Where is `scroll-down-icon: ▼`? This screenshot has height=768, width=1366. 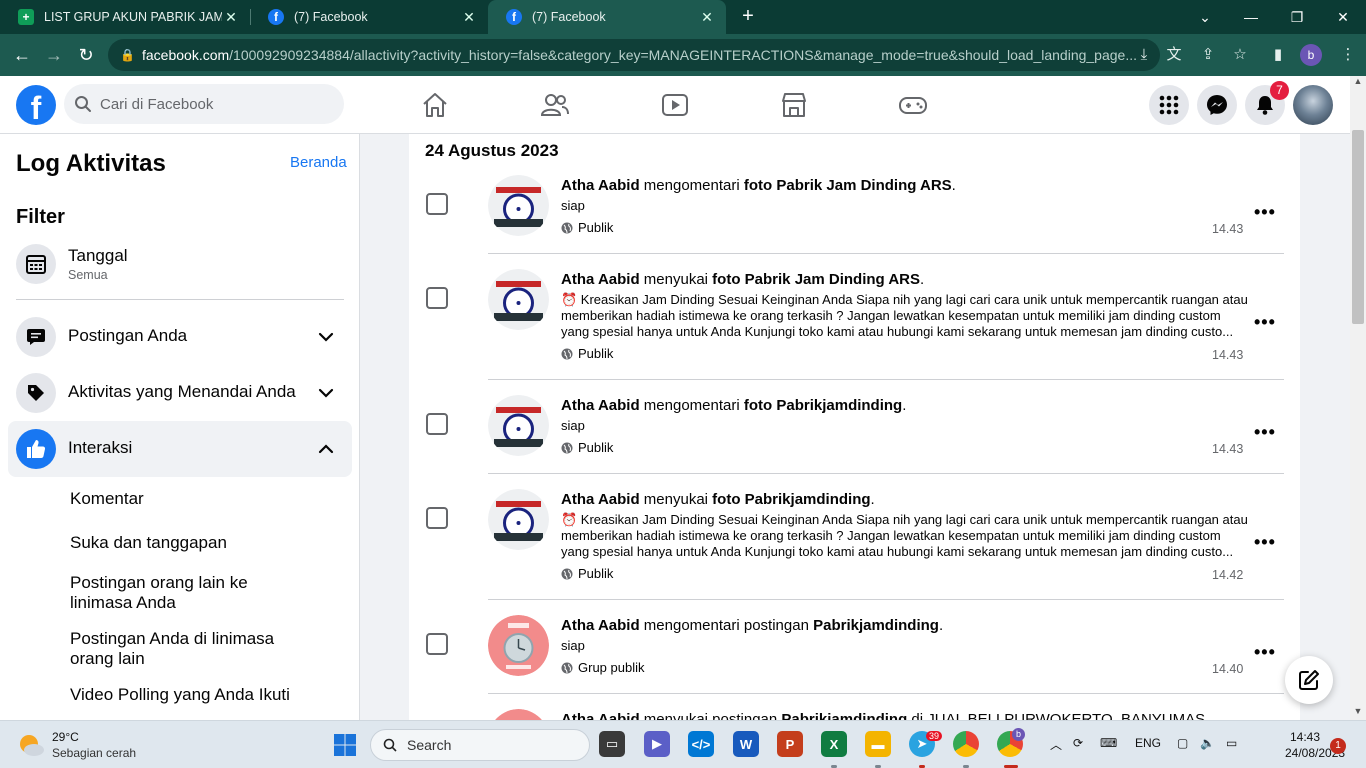
scroll-down-icon: ▼ is located at coordinates (1358, 713).